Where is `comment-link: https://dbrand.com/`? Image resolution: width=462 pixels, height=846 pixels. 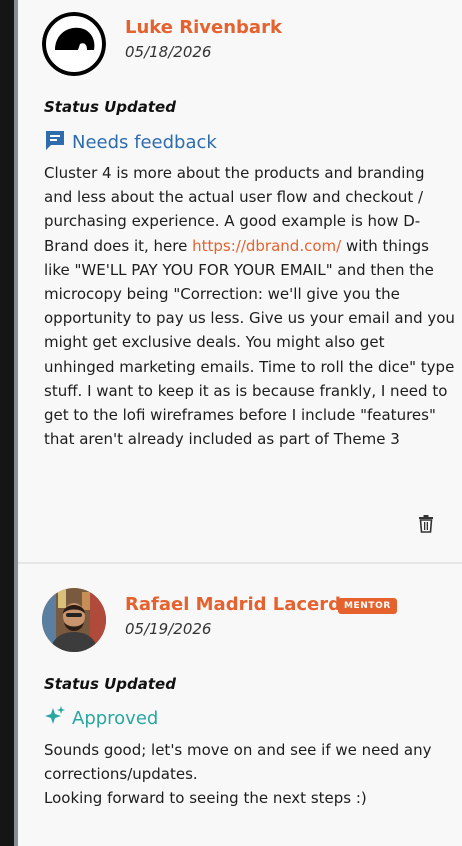 comment-link: https://dbrand.com/ is located at coordinates (266, 246).